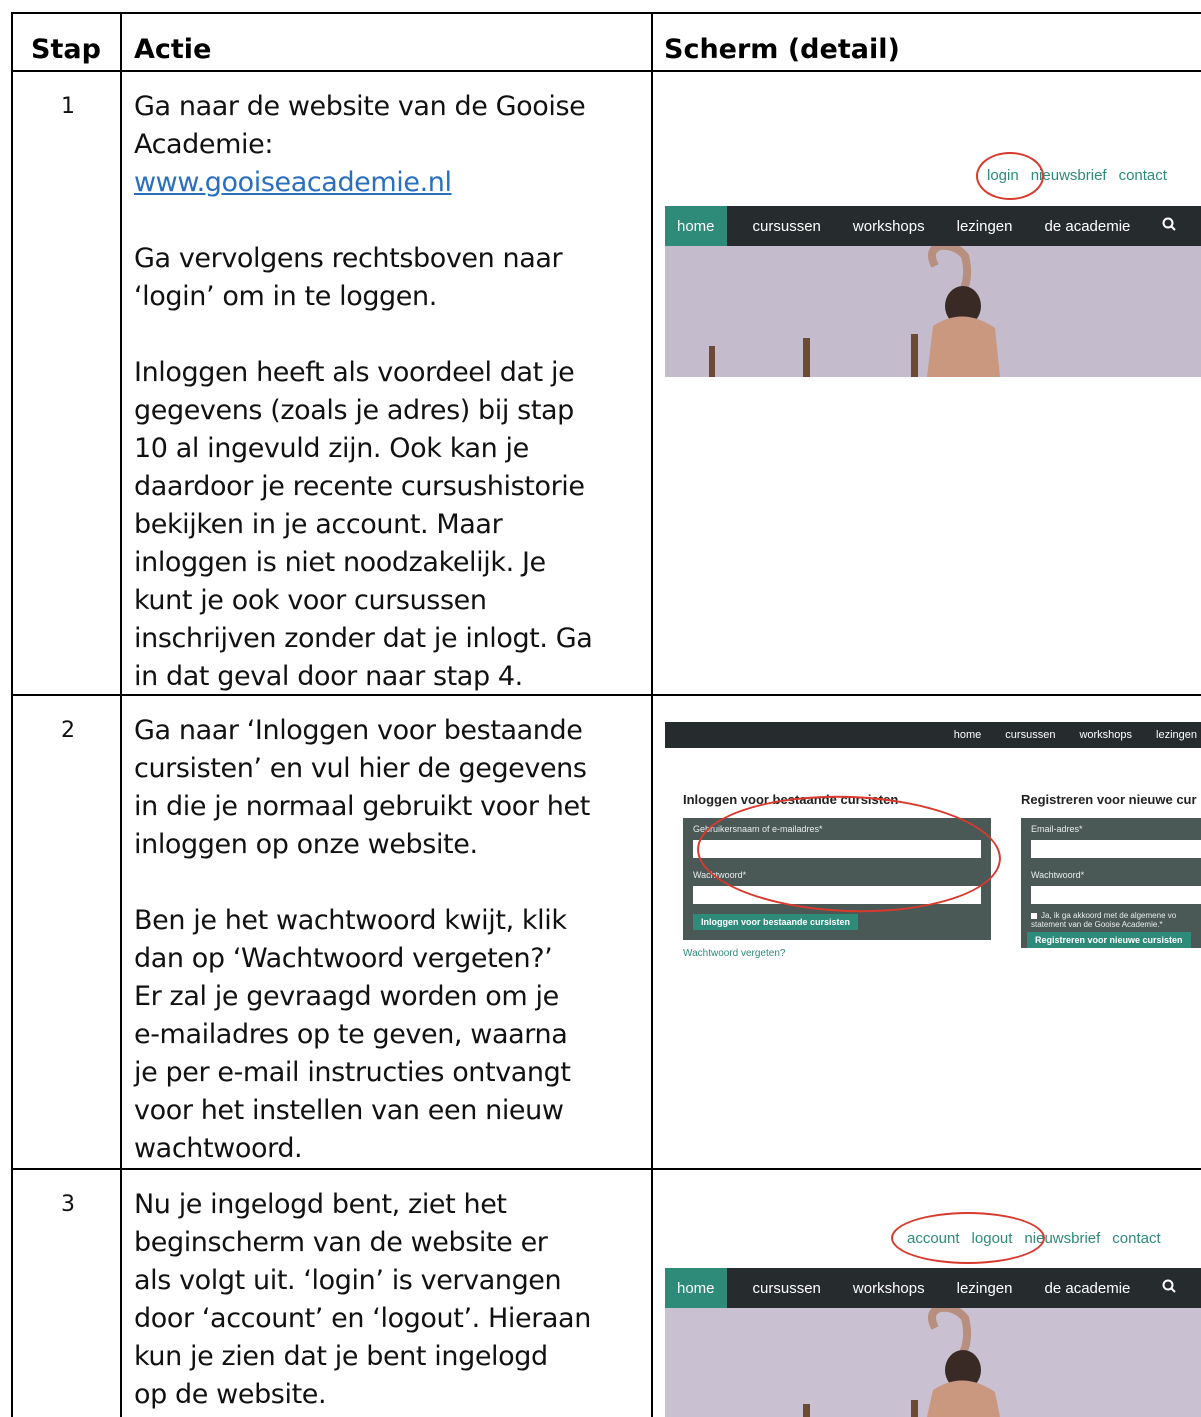  Describe the element at coordinates (360, 106) in the screenshot. I see `text-line: Ga naar de website van de Gooise` at that location.